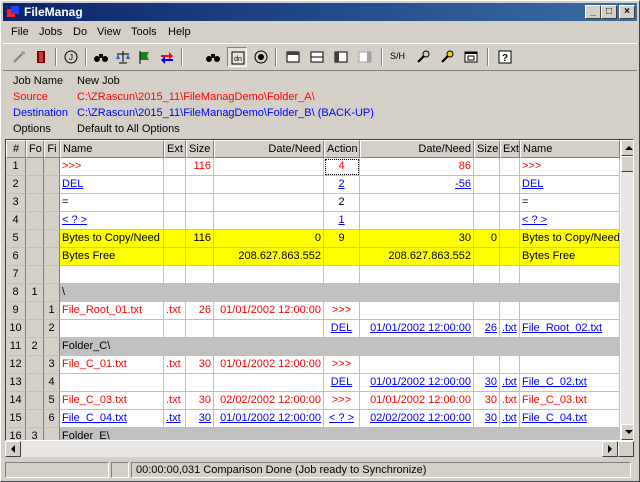 The image size is (640, 482). Describe the element at coordinates (570, 221) in the screenshot. I see `cell-dest-name: < ? >` at that location.